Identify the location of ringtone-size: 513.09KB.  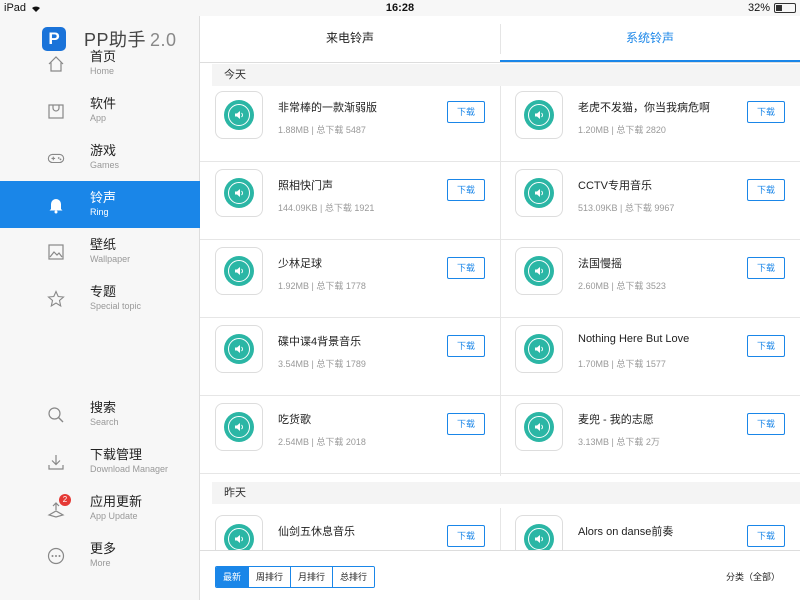
(598, 208).